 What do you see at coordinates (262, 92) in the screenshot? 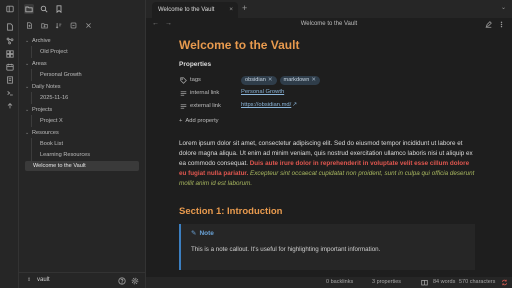
I see `internal-link-value: Personal Growth` at bounding box center [262, 92].